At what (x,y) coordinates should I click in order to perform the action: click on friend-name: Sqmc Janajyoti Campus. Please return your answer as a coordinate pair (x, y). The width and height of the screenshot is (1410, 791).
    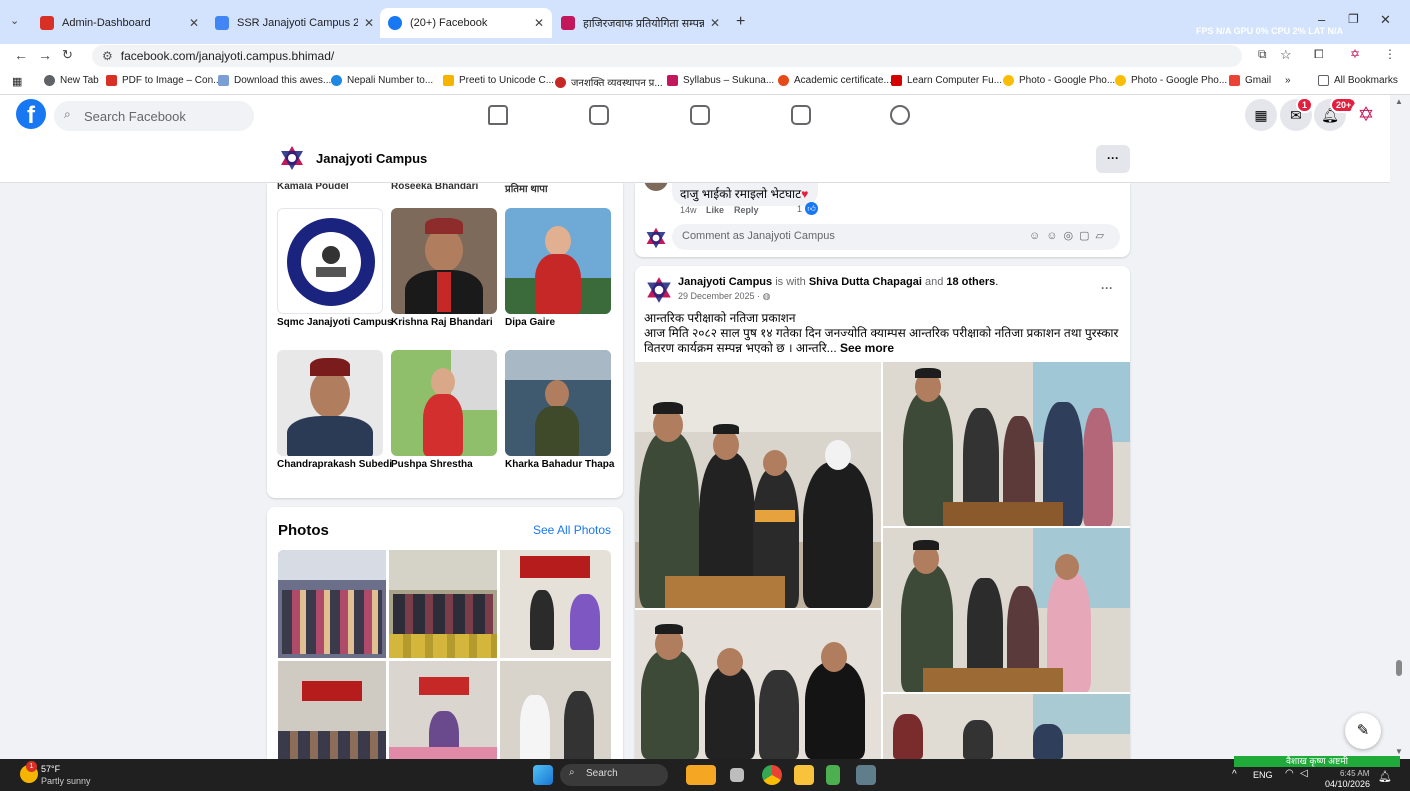
    Looking at the image, I should click on (335, 322).